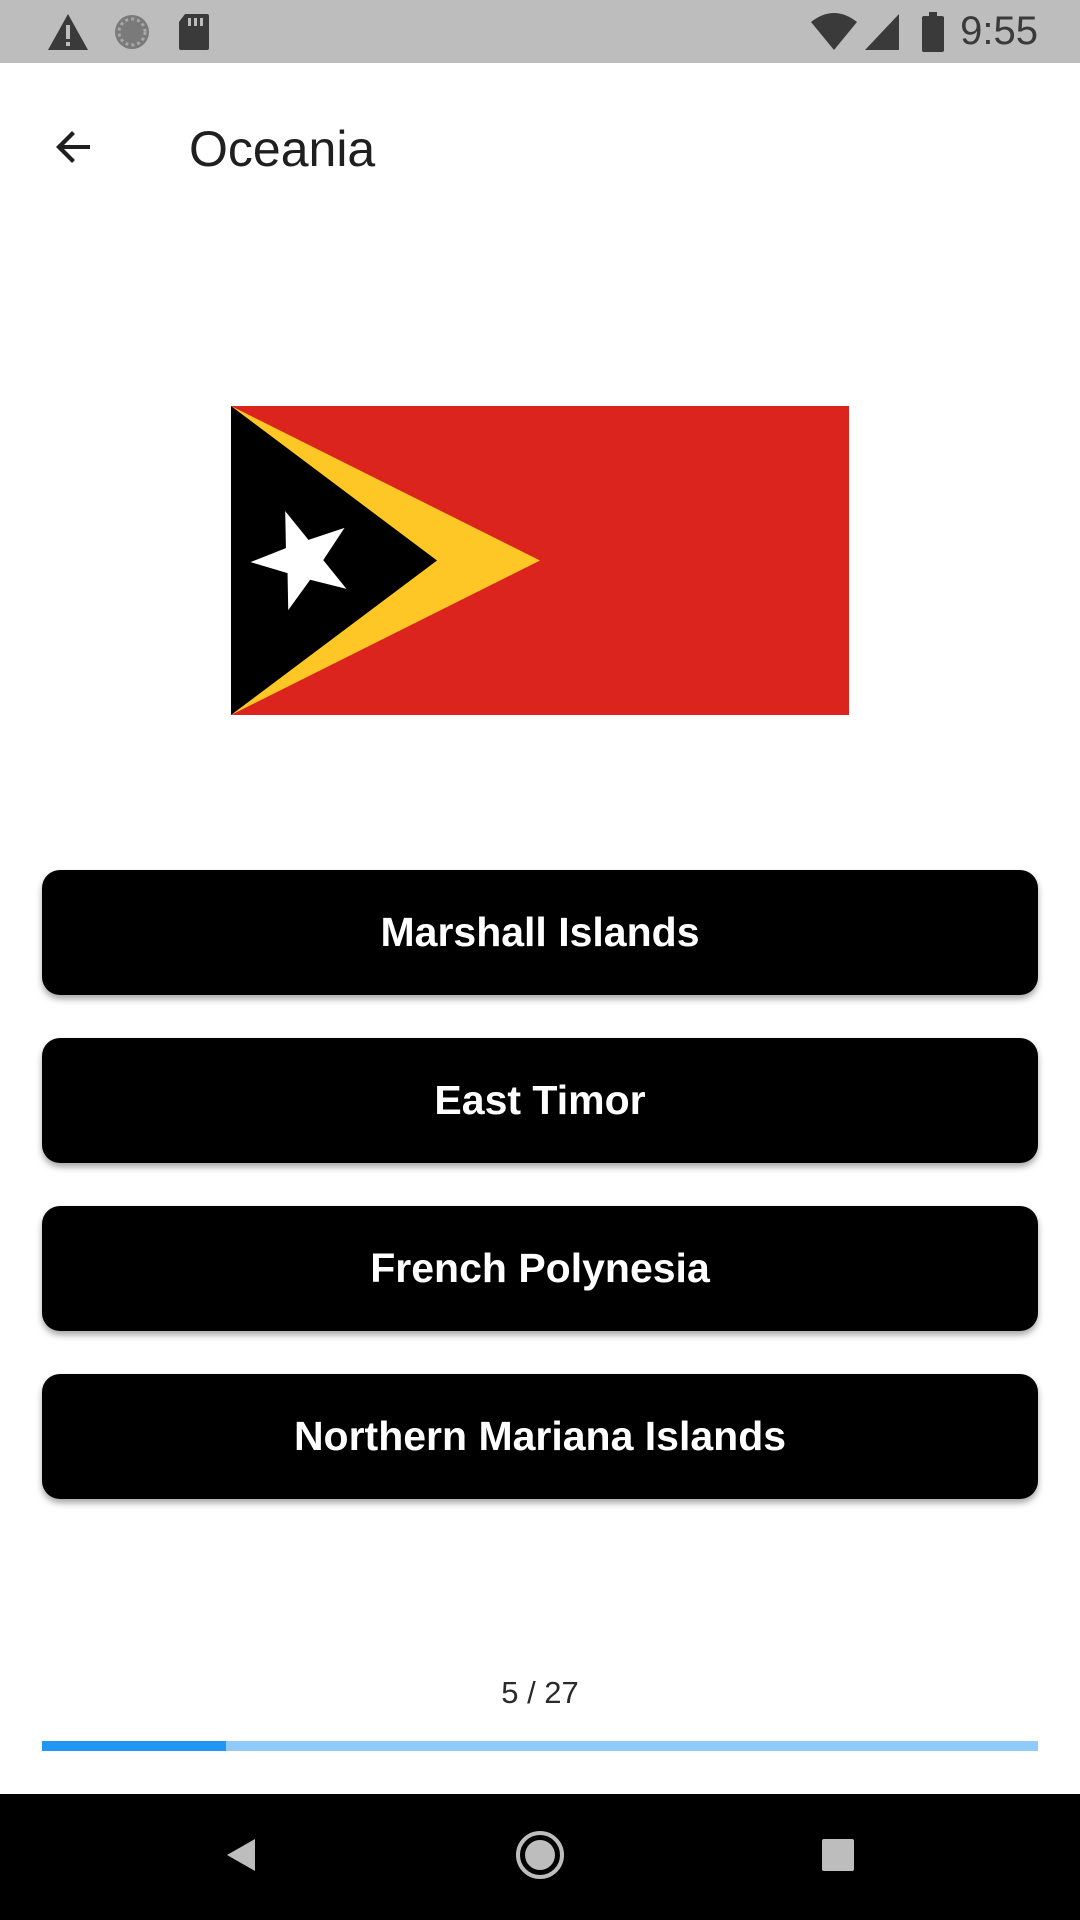 This screenshot has width=1080, height=1920. I want to click on back-button, so click(74, 149).